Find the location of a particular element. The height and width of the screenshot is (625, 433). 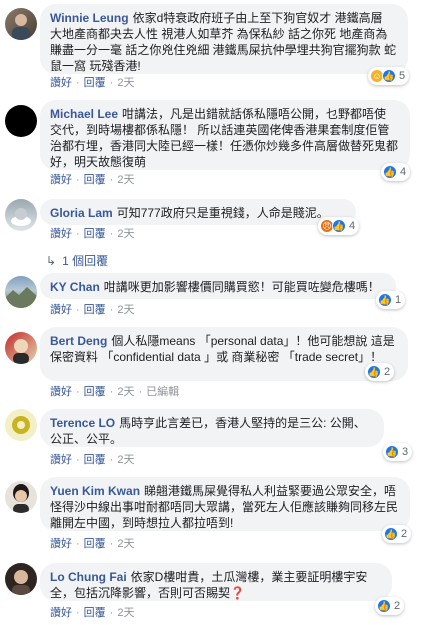

reply-arrow-icon: ↳ is located at coordinates (51, 261).